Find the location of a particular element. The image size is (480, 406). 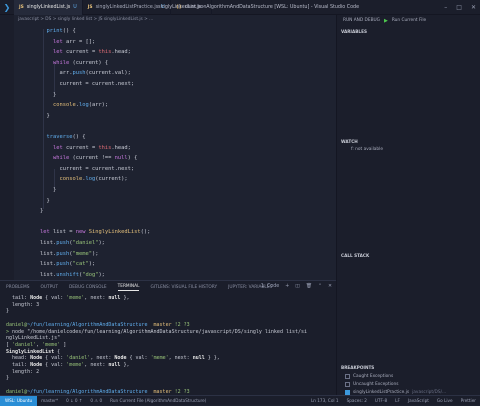

breakpoint-uncaught: Uncaught Exceptions is located at coordinates (371, 384).